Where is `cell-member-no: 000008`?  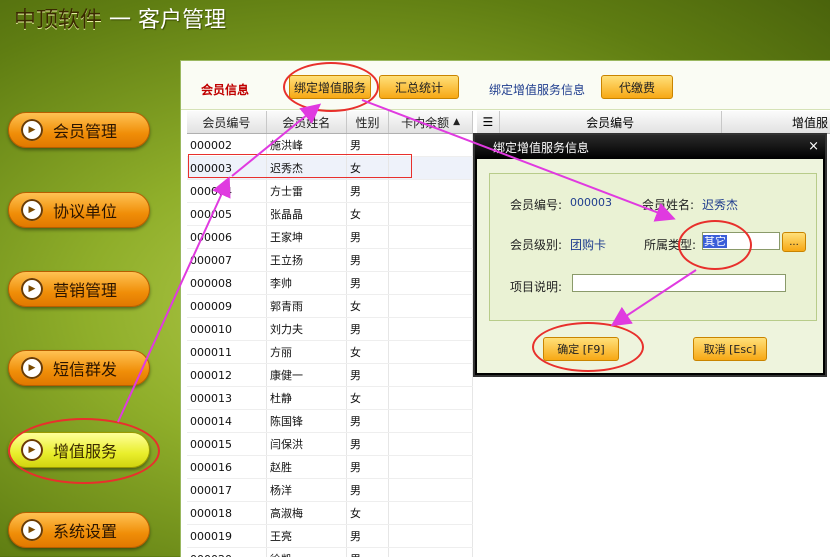
cell-member-no: 000008 is located at coordinates (227, 283).